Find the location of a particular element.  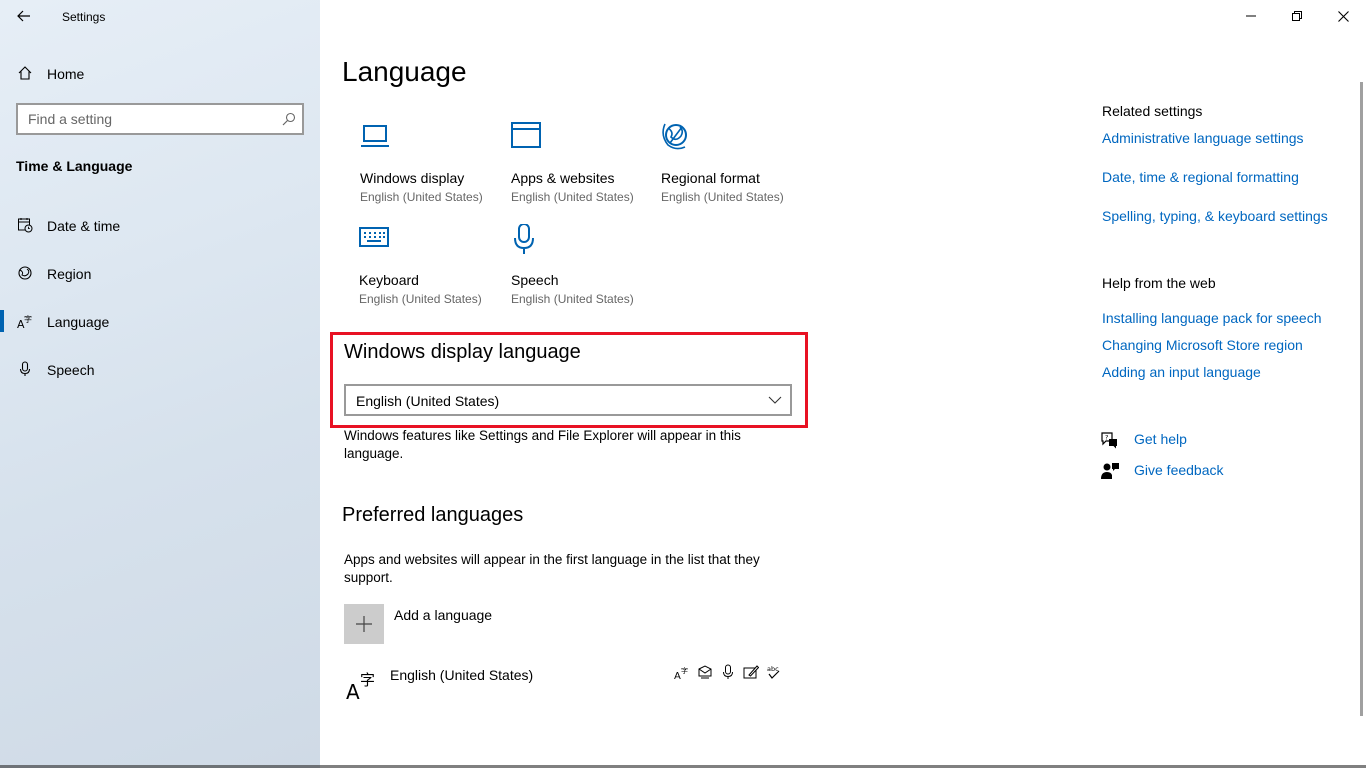

link-date-time-regional-formatting: Date, time & regional formatting is located at coordinates (1200, 177).